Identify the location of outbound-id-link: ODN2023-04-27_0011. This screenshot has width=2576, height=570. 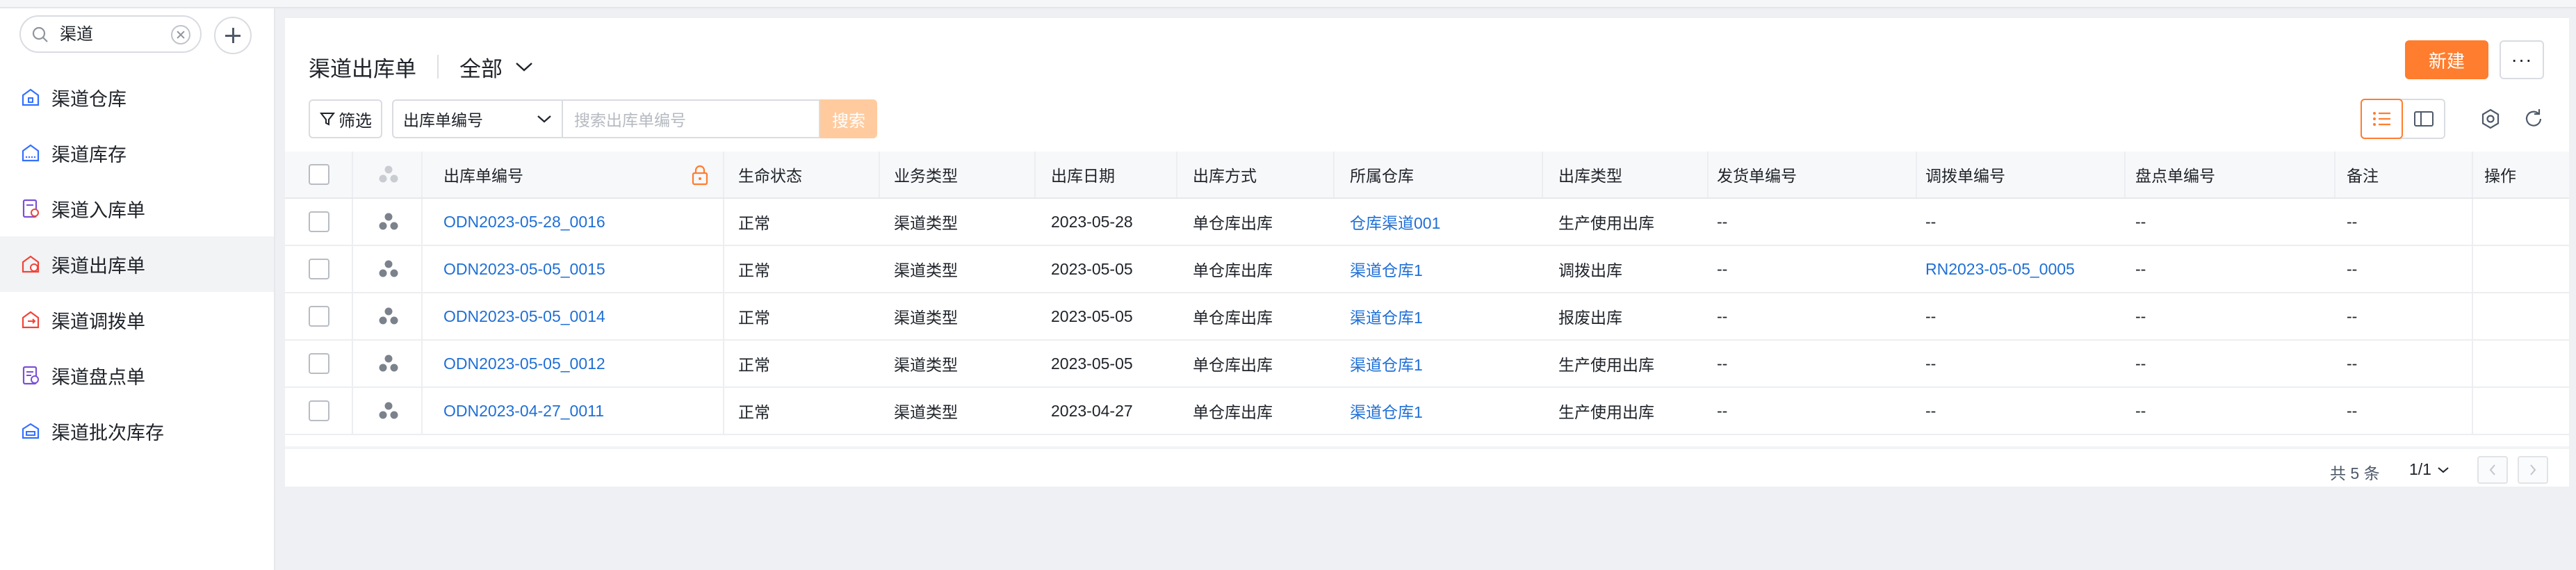
(523, 411).